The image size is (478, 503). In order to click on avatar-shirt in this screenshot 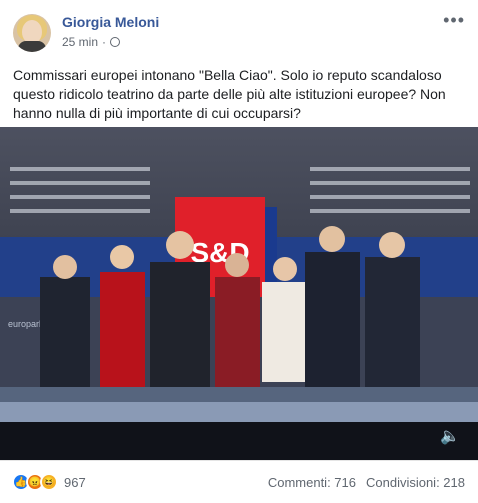, I will do `click(32, 46)`.